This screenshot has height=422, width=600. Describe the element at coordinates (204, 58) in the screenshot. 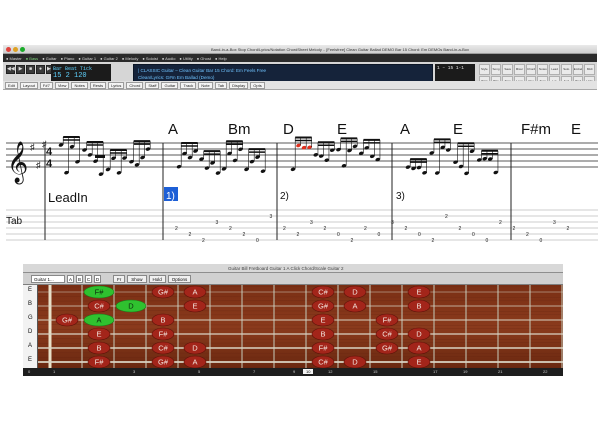

I see `menu-item-ghost: ● Ghost` at that location.